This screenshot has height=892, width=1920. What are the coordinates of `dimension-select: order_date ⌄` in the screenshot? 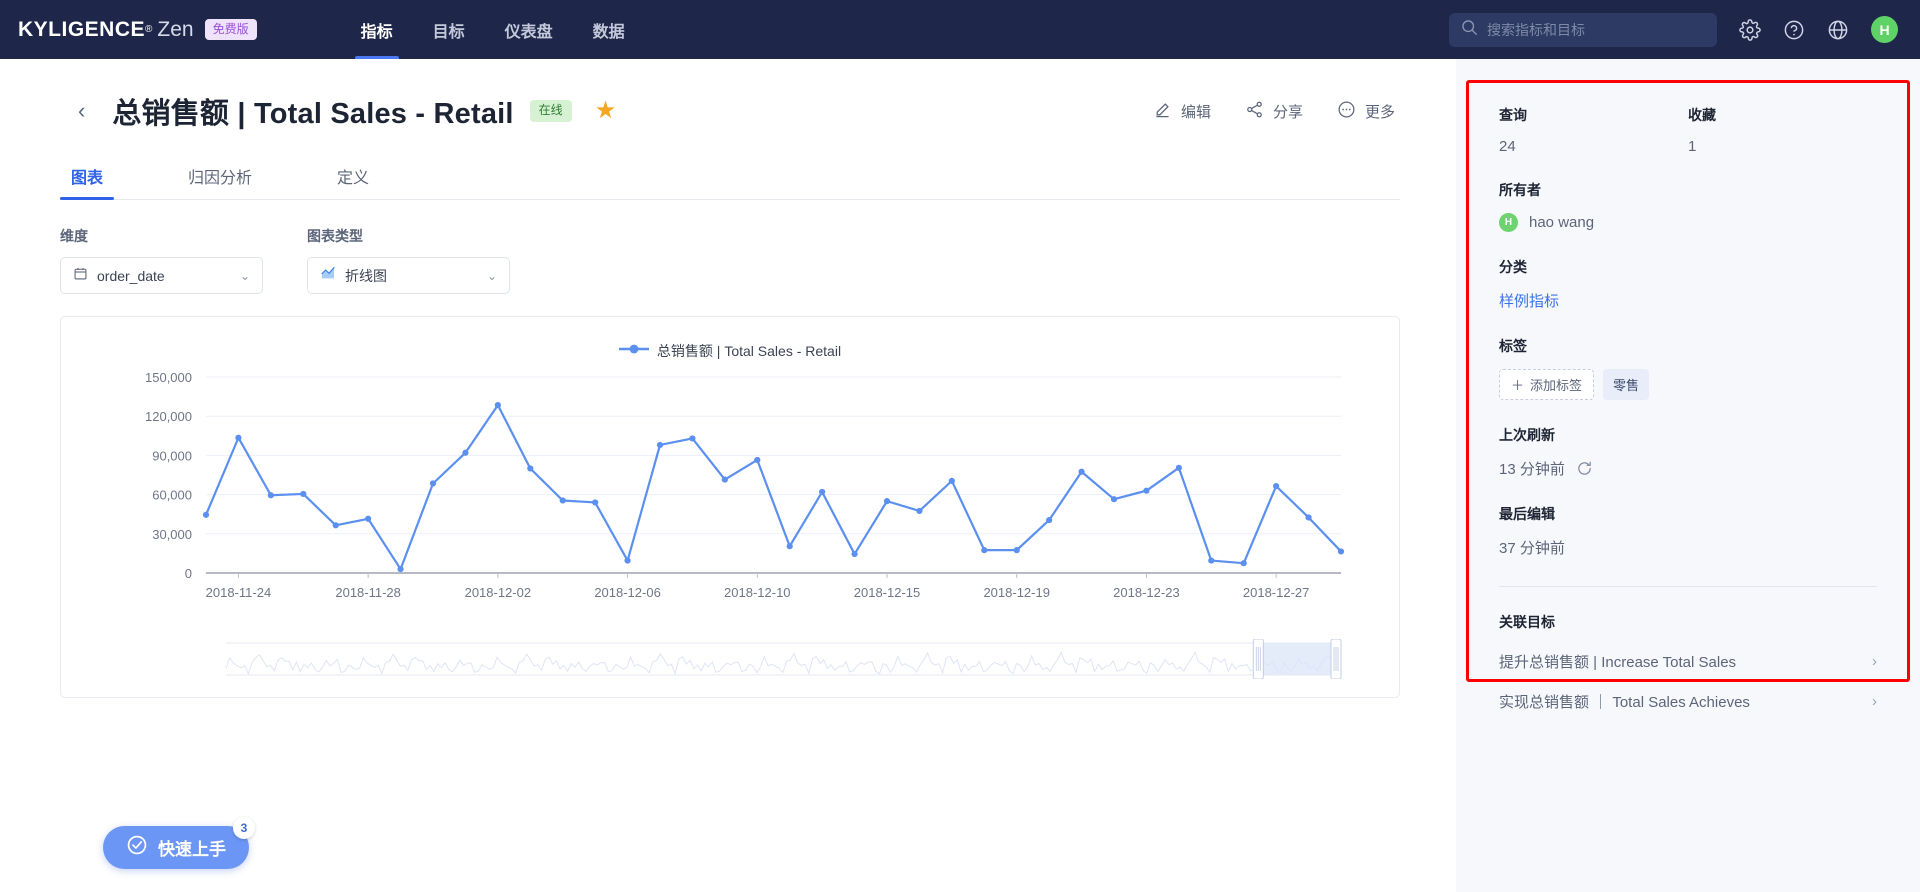 It's located at (161, 275).